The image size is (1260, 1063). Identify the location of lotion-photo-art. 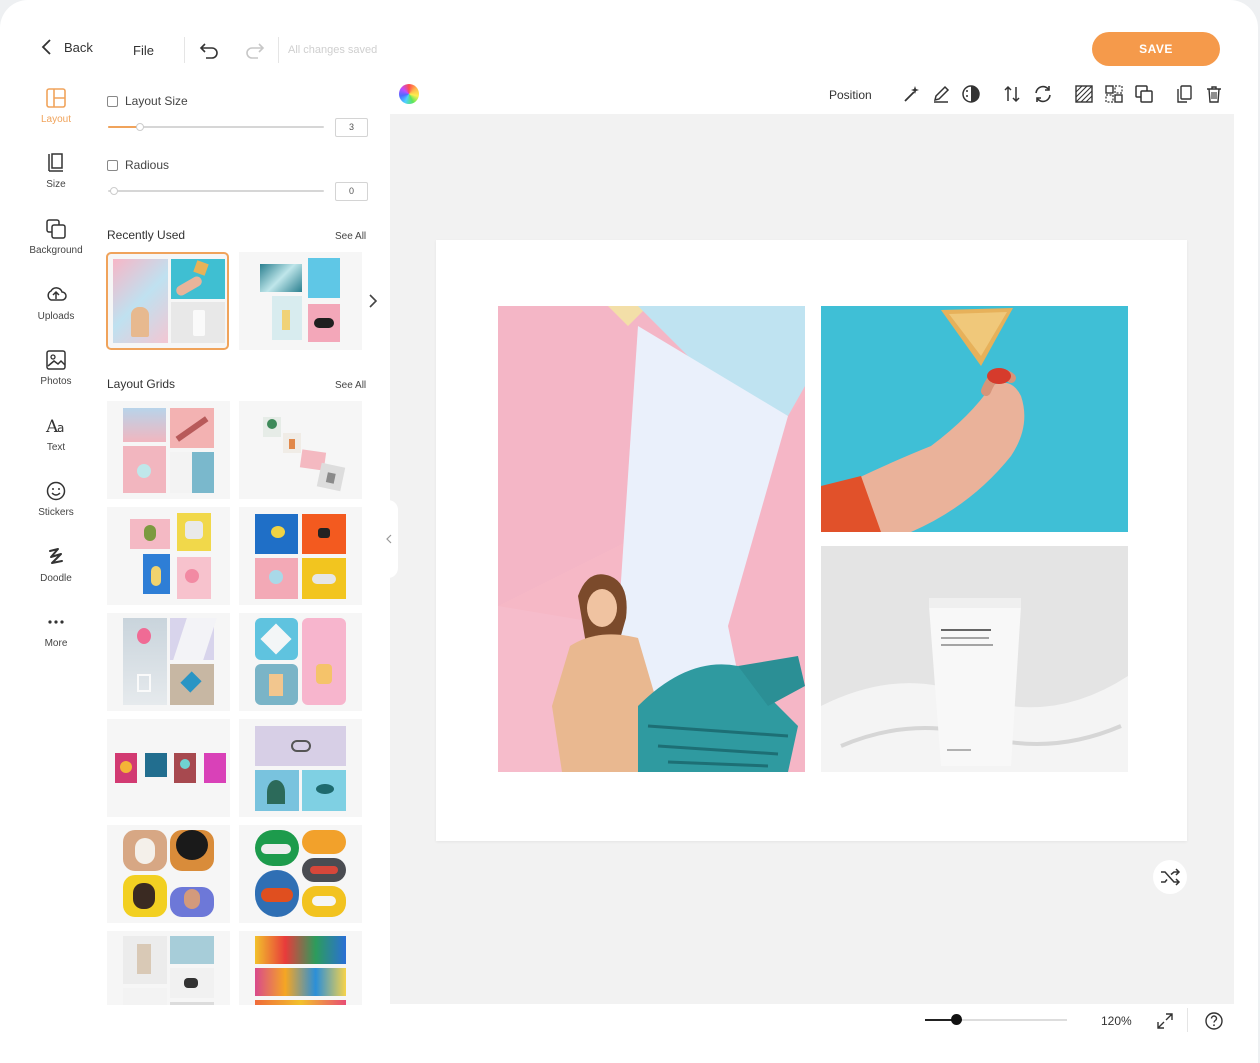
(974, 659).